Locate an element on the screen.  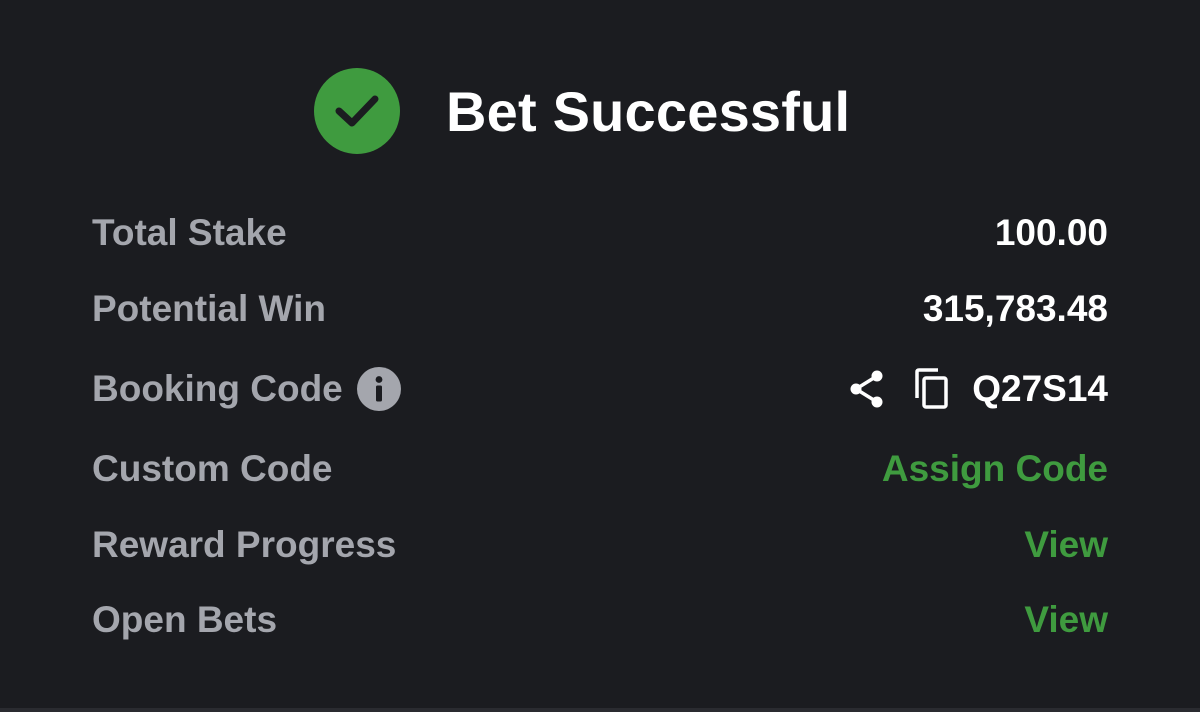
booking-code-row: Booking Code Q27S14 is located at coordinates (600, 389).